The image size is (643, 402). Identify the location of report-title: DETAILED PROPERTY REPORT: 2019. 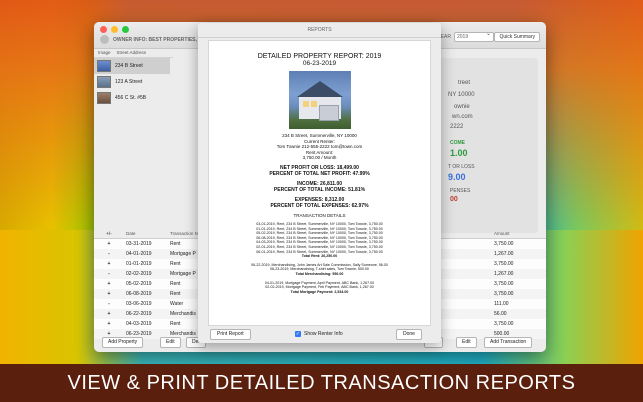
(319, 56).